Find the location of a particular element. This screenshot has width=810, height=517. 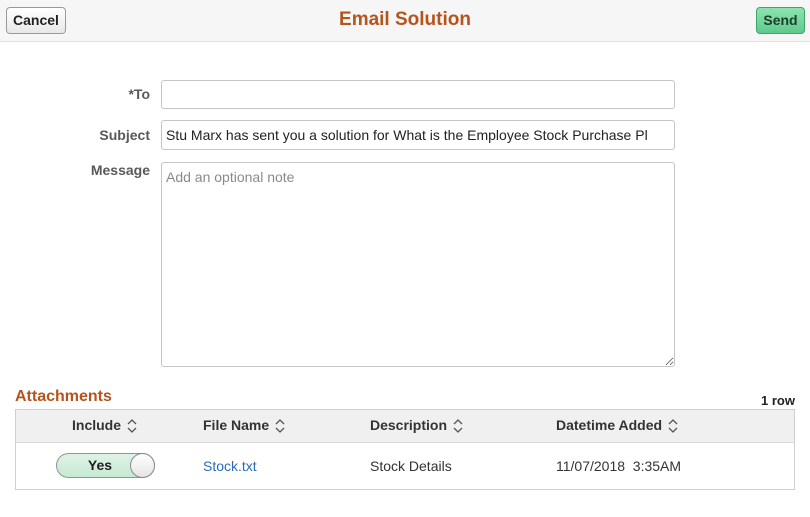

column-header-datetime-added: Datetime Added is located at coordinates (617, 425).